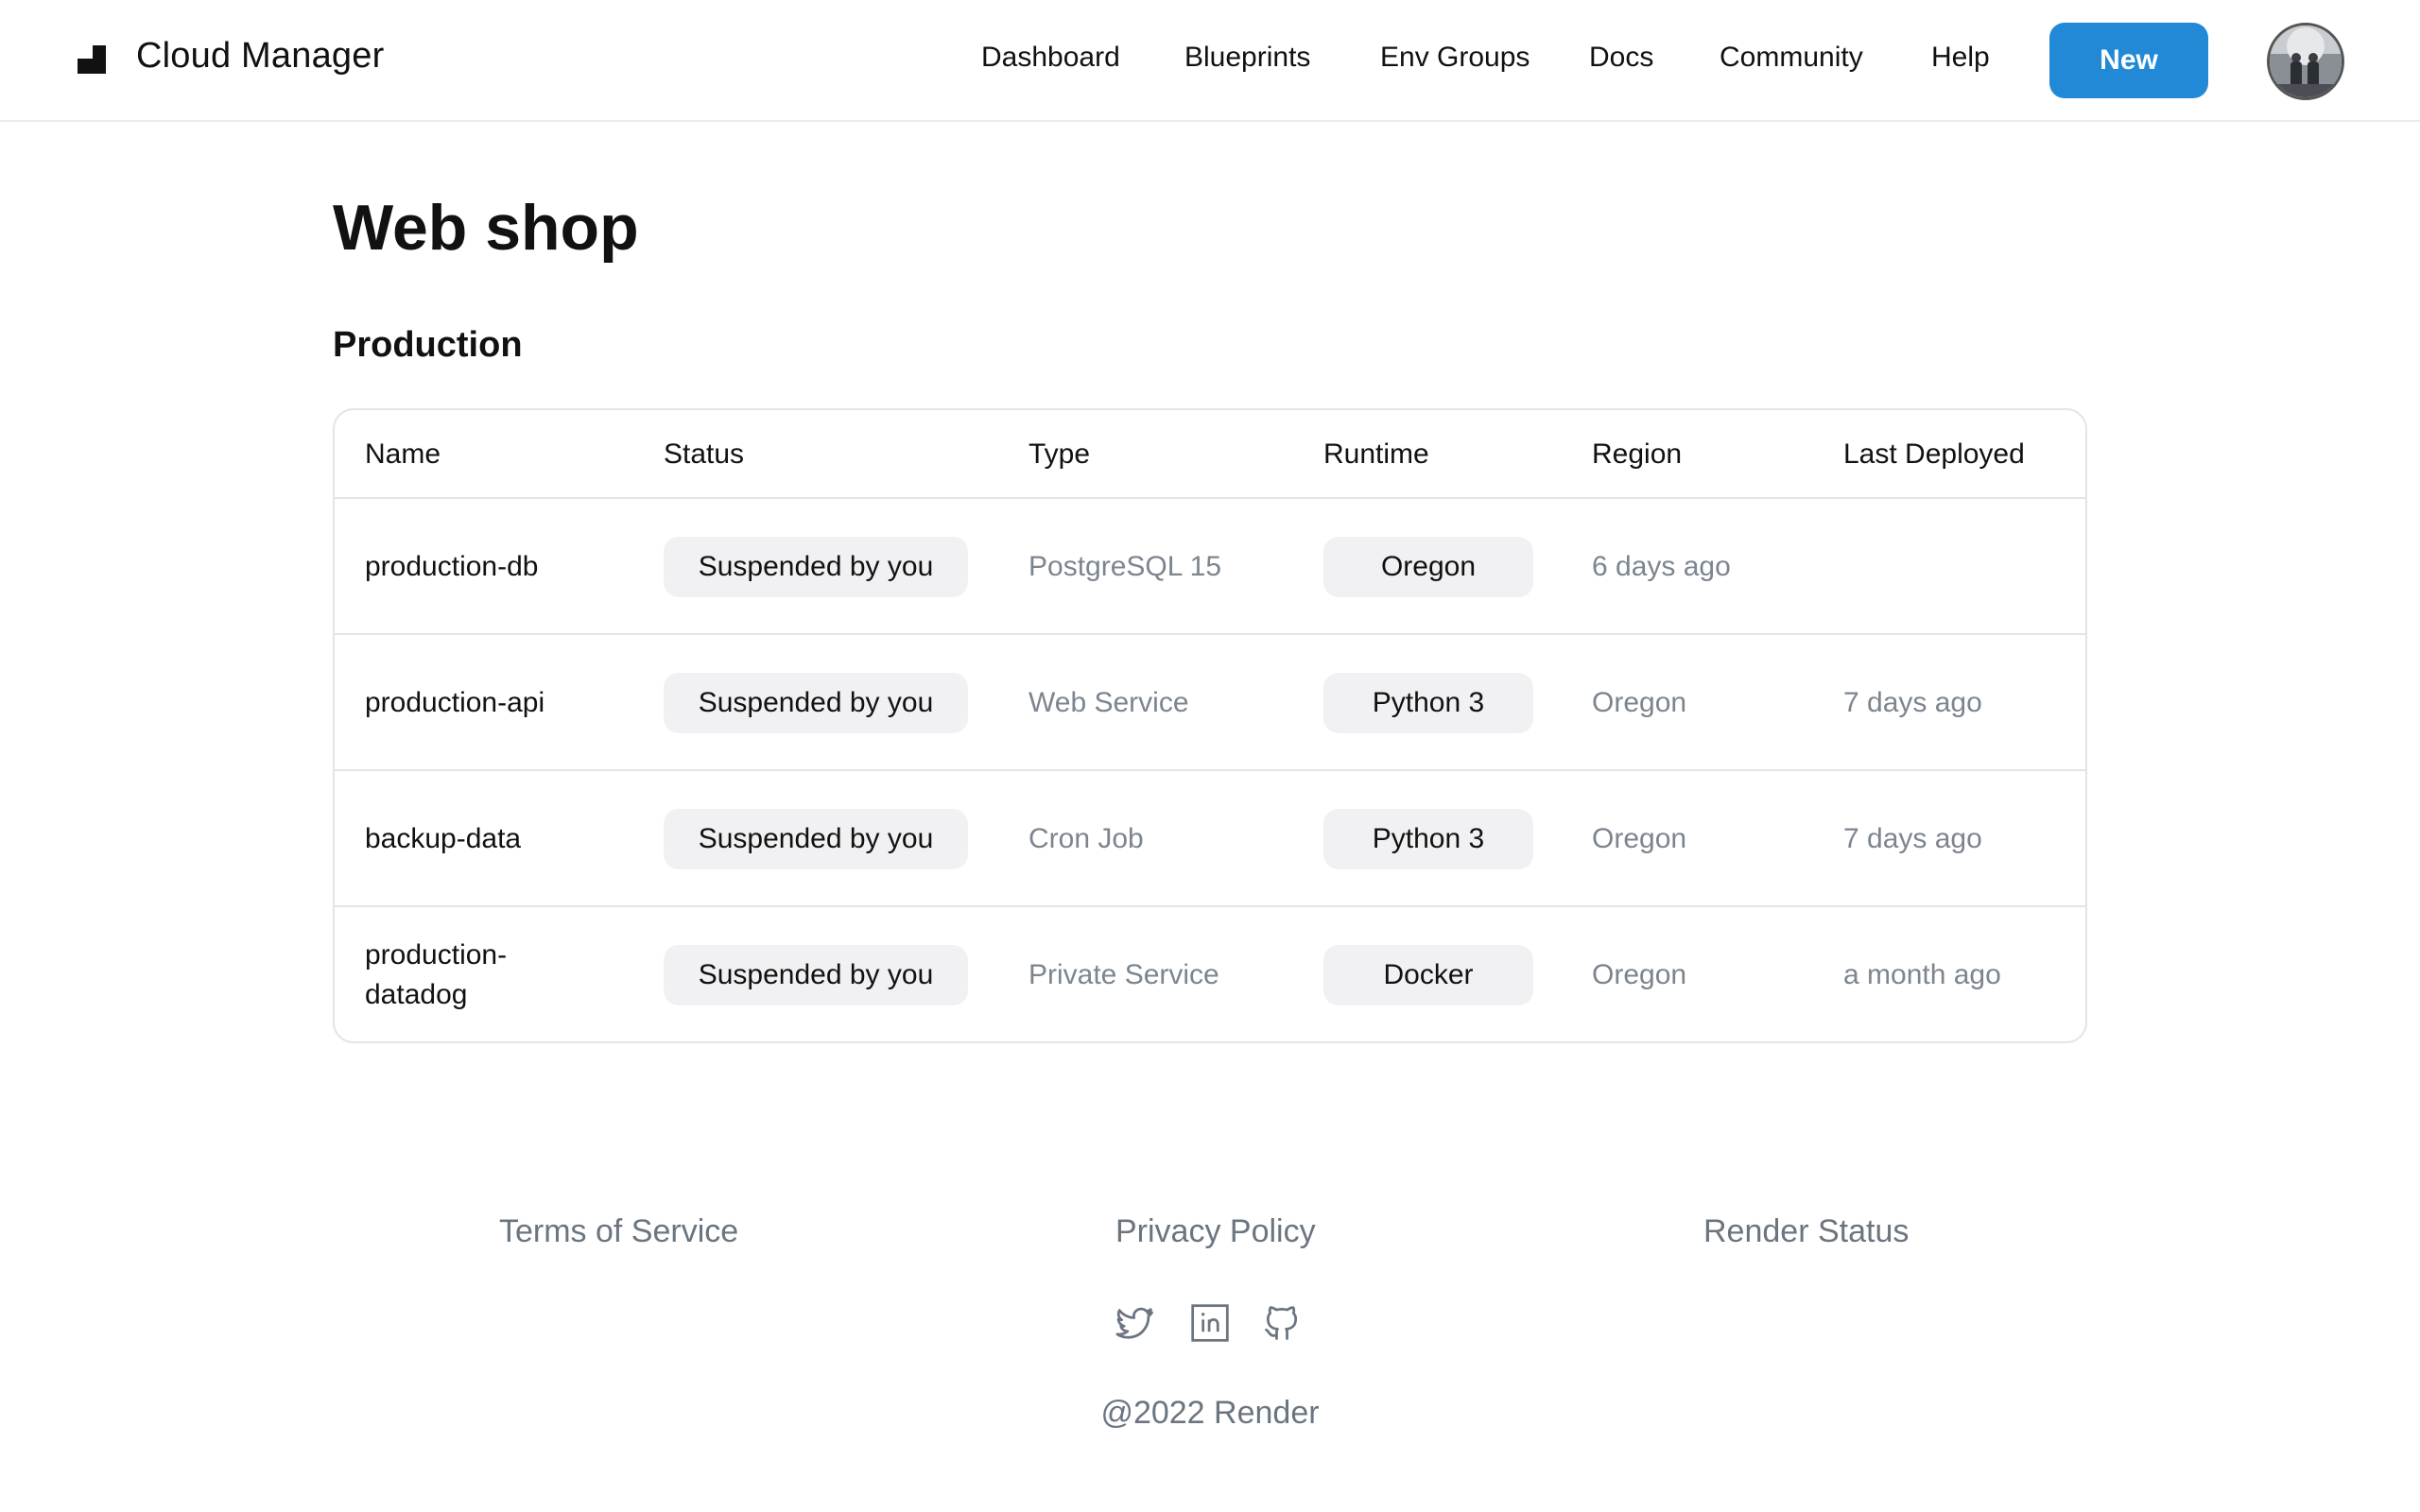 This screenshot has width=2420, height=1512. I want to click on column-header-name: Name, so click(403, 454).